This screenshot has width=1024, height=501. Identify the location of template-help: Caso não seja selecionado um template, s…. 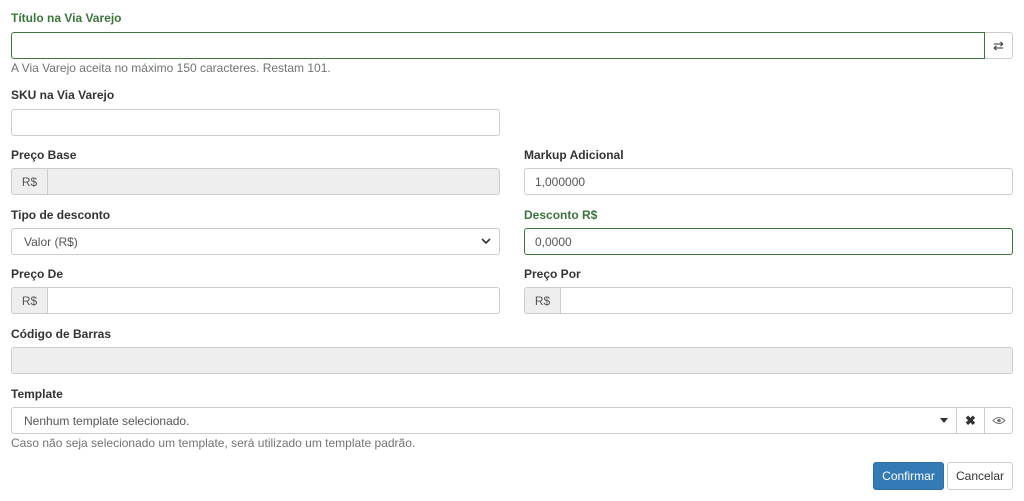
(213, 443).